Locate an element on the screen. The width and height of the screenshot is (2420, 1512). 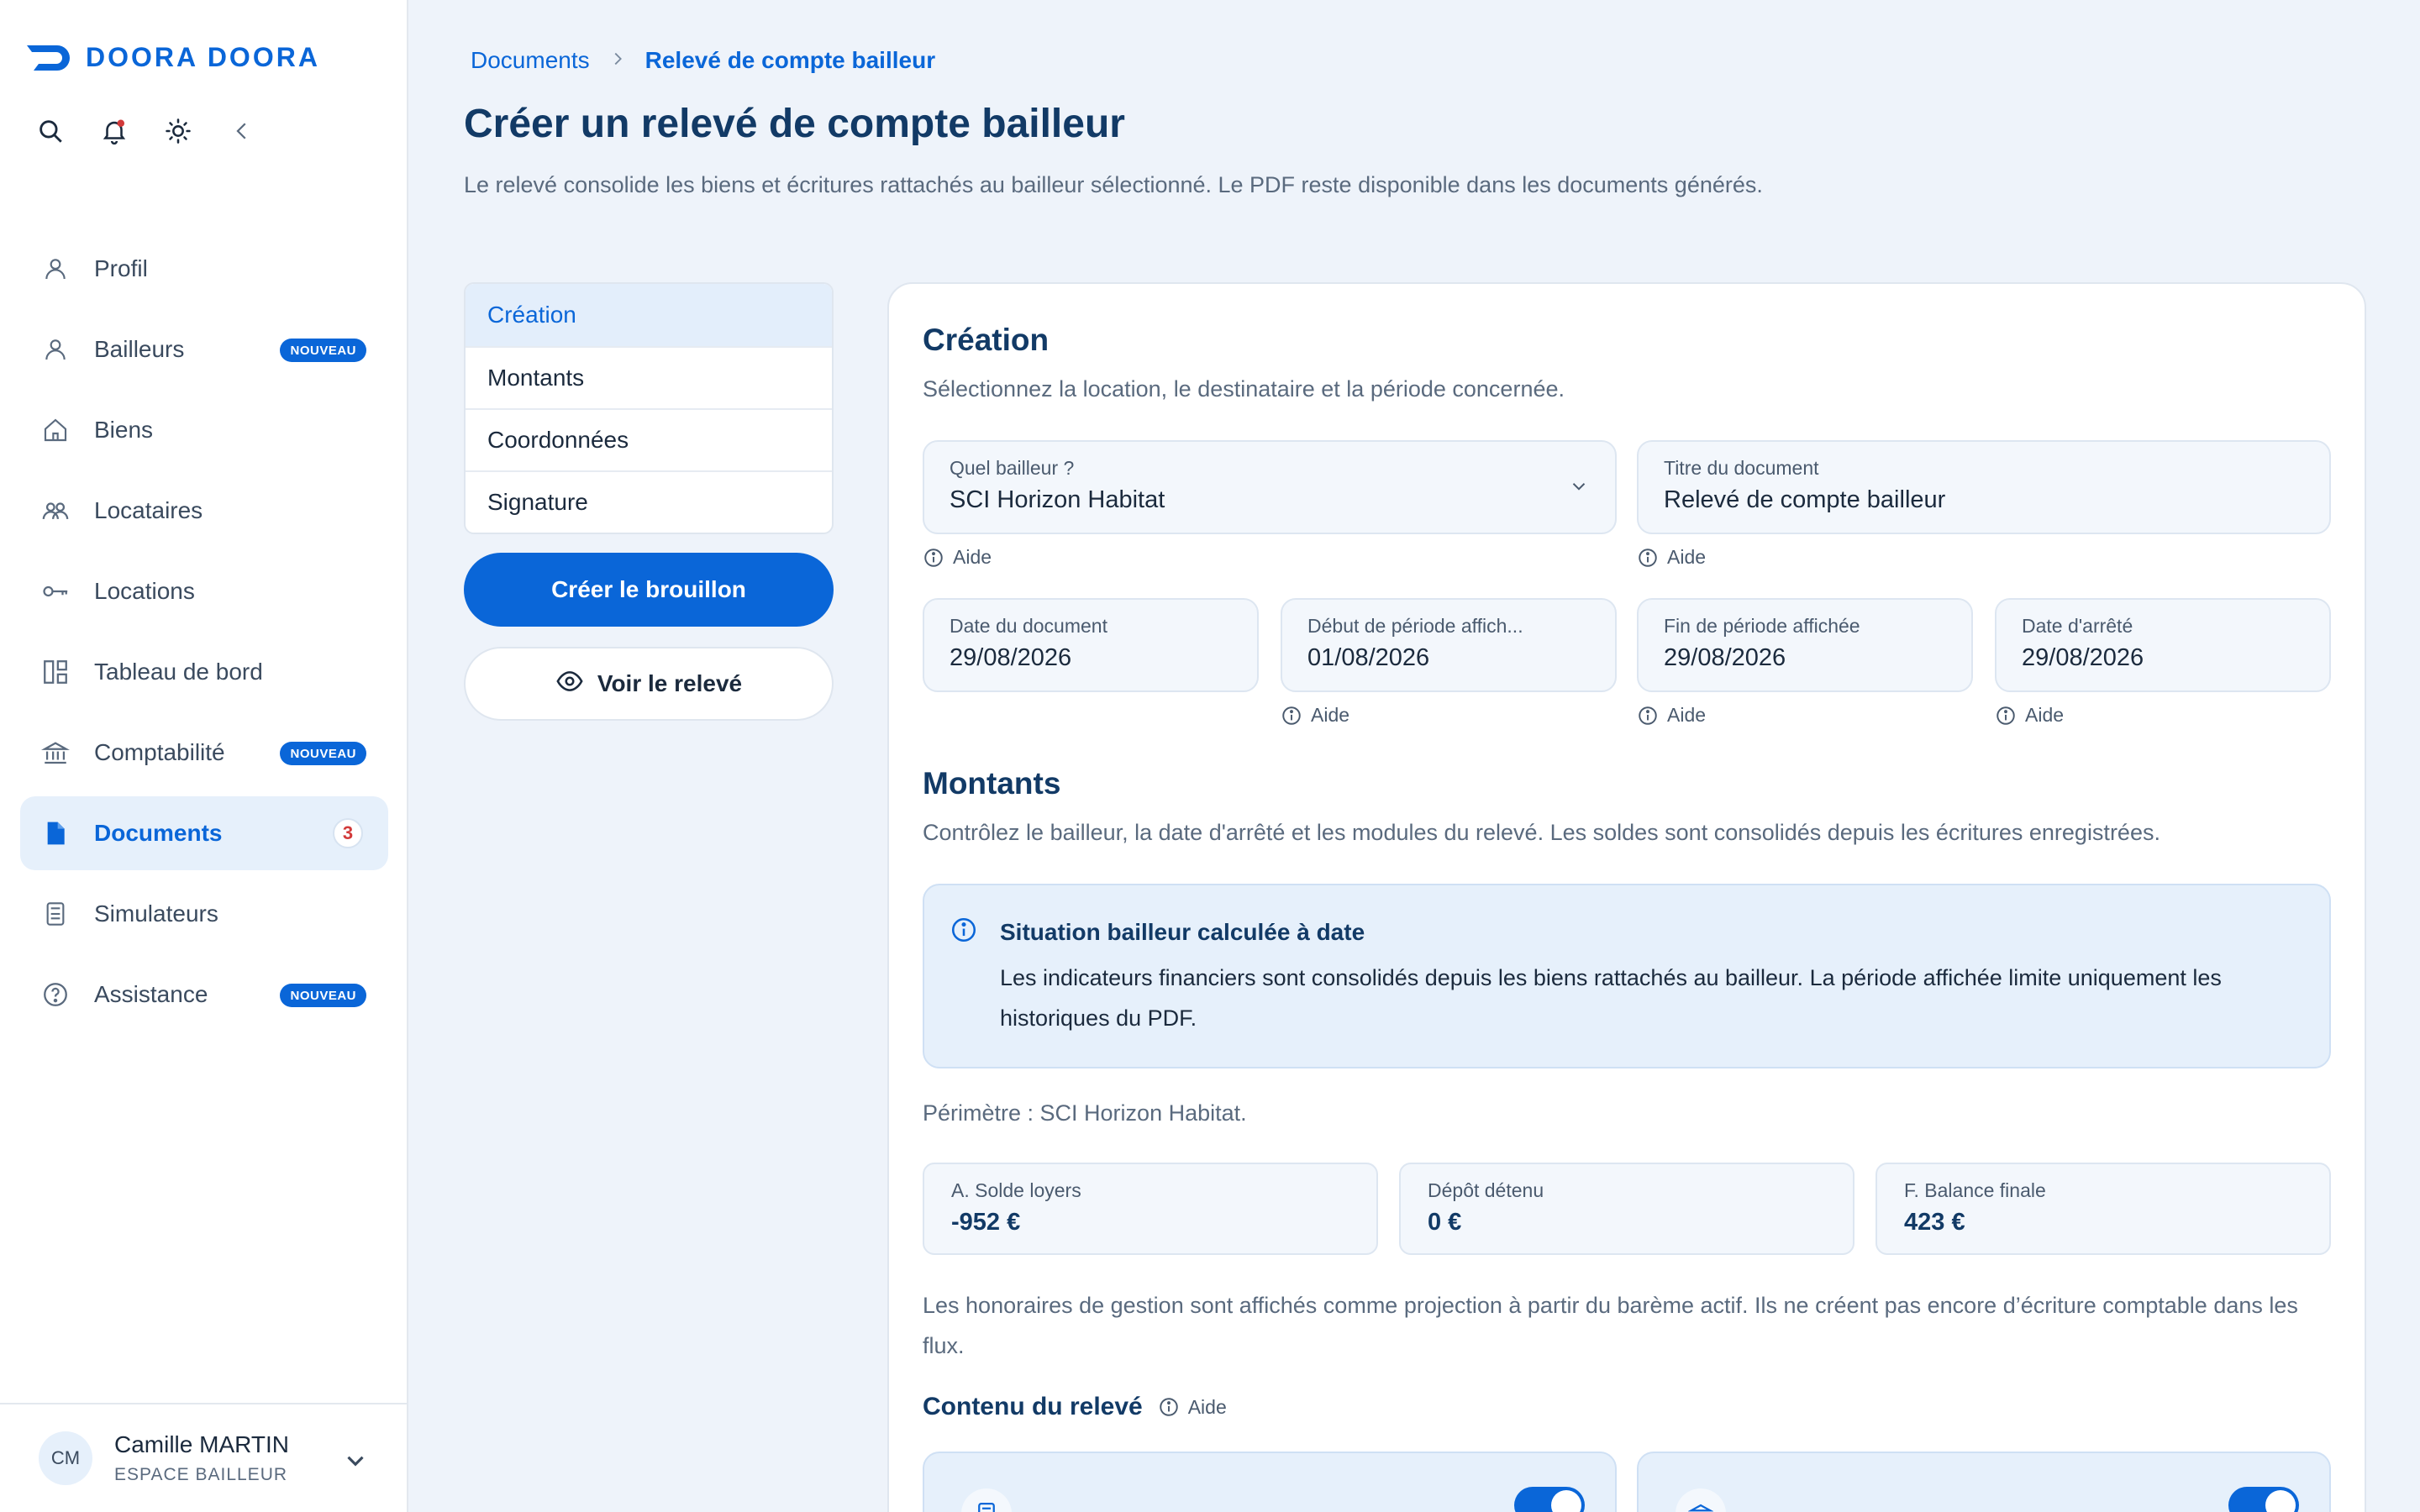
bailleur-select: Quel bailleur ? SCI Horizon Habitat is located at coordinates (1270, 487).